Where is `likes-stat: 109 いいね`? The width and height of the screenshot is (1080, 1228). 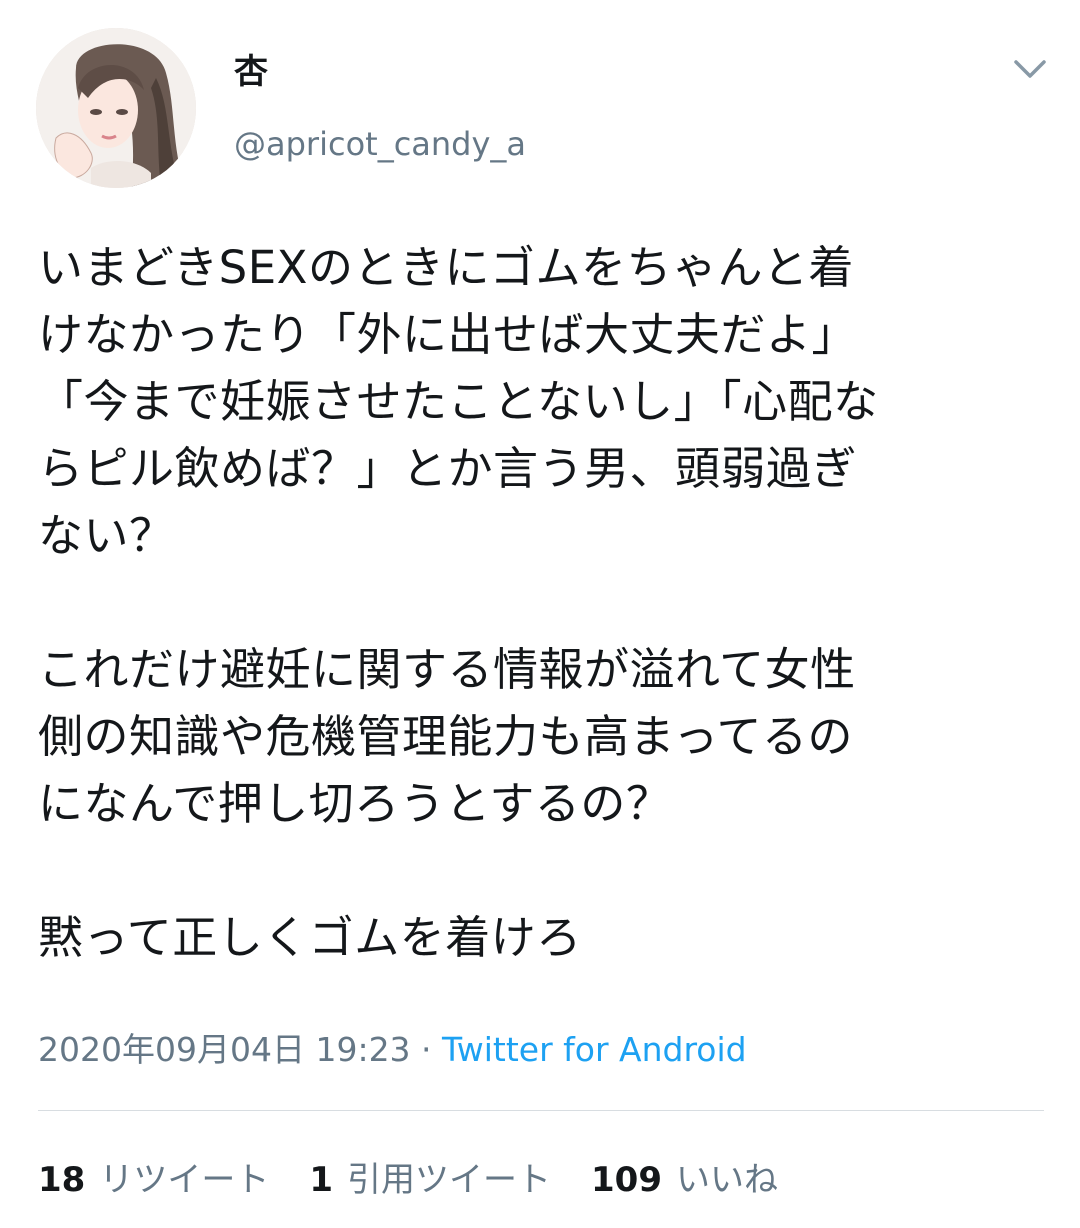
likes-stat: 109 いいね is located at coordinates (684, 1180).